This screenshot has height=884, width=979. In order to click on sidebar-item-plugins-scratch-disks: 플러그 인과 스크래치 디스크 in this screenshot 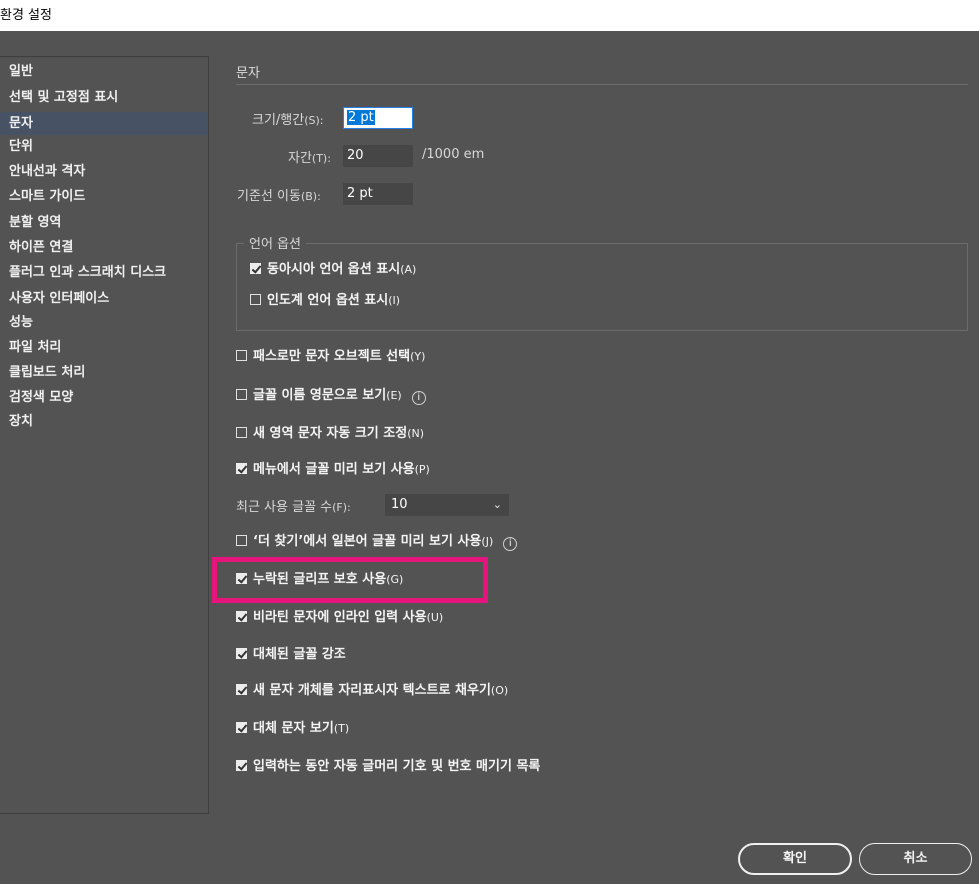, I will do `click(104, 272)`.